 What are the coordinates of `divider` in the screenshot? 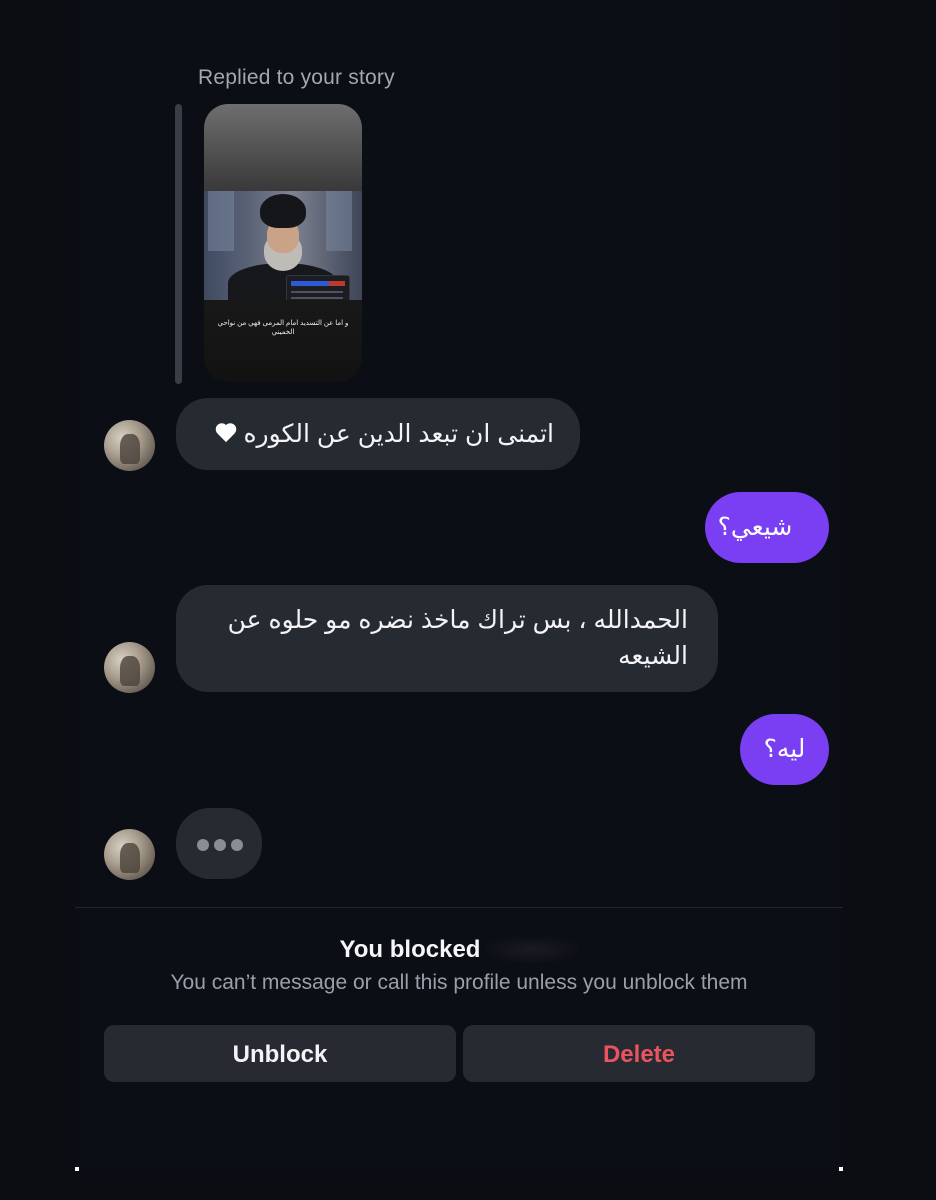 It's located at (459, 907).